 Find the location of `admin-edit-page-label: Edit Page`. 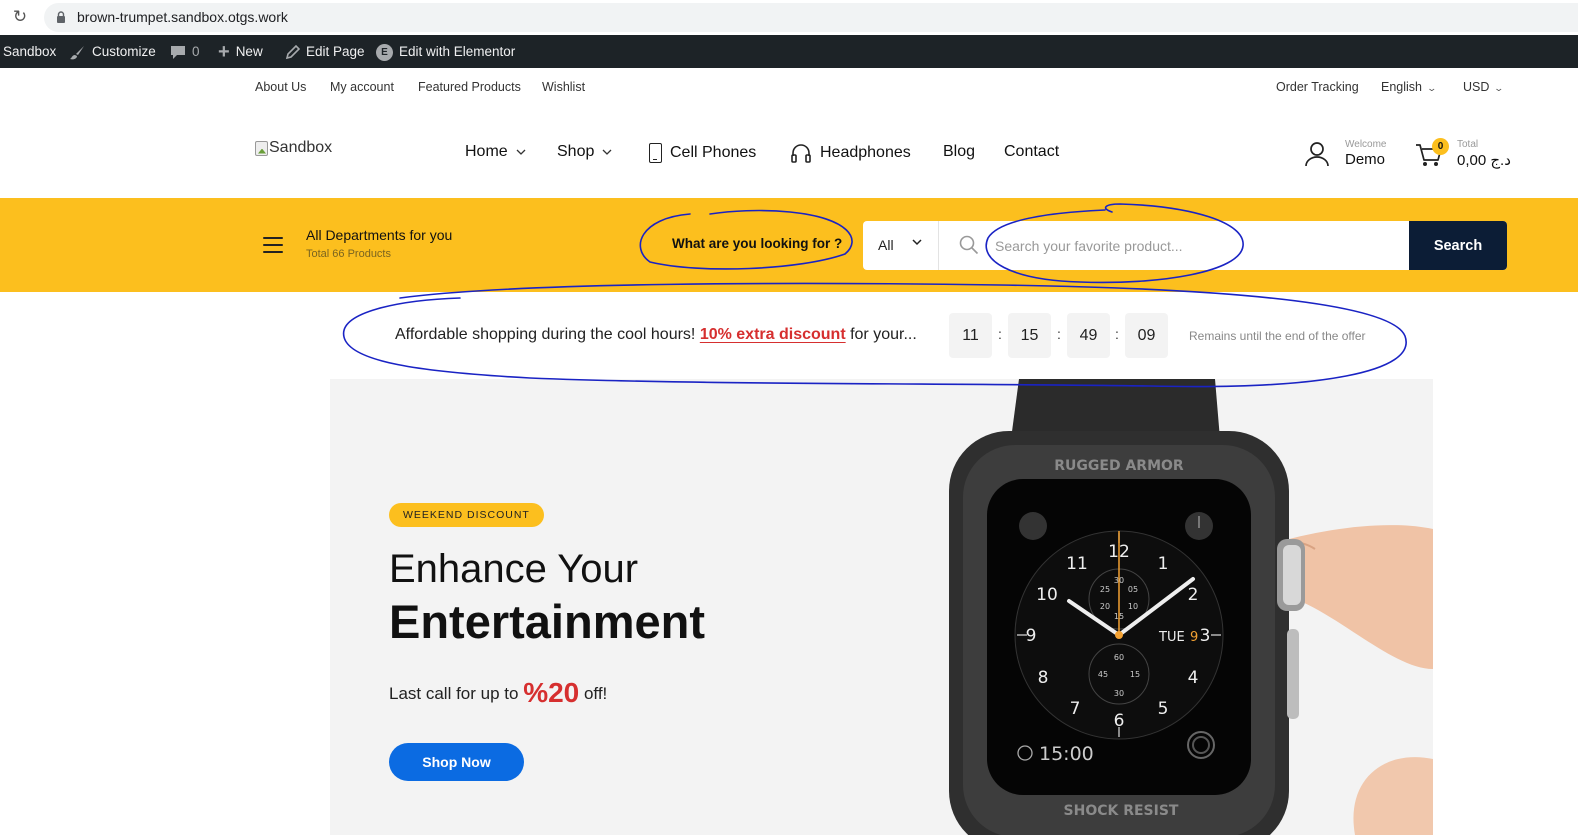

admin-edit-page-label: Edit Page is located at coordinates (335, 51).